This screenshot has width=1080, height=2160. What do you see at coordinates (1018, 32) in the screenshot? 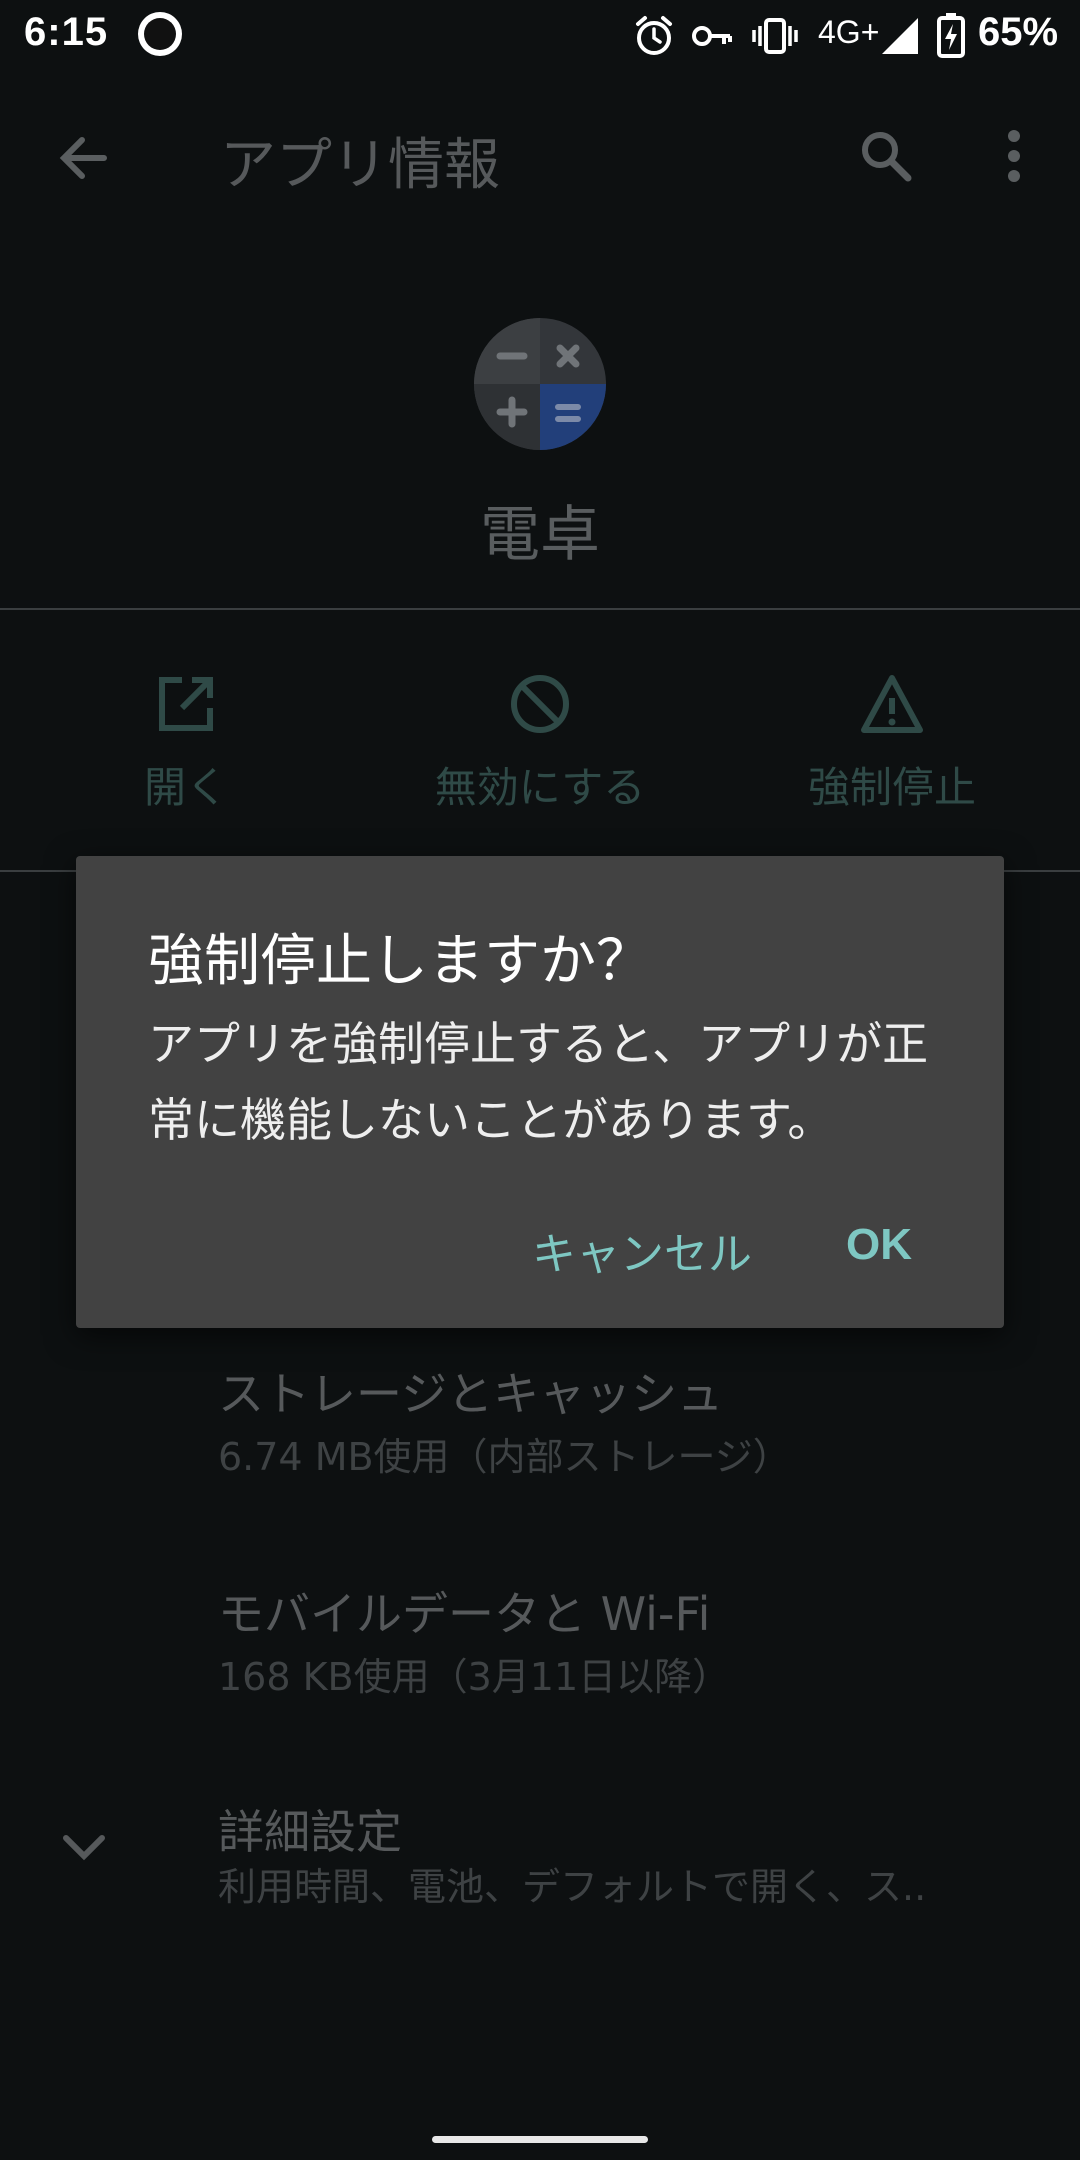
I see `battery-percent: 65%` at bounding box center [1018, 32].